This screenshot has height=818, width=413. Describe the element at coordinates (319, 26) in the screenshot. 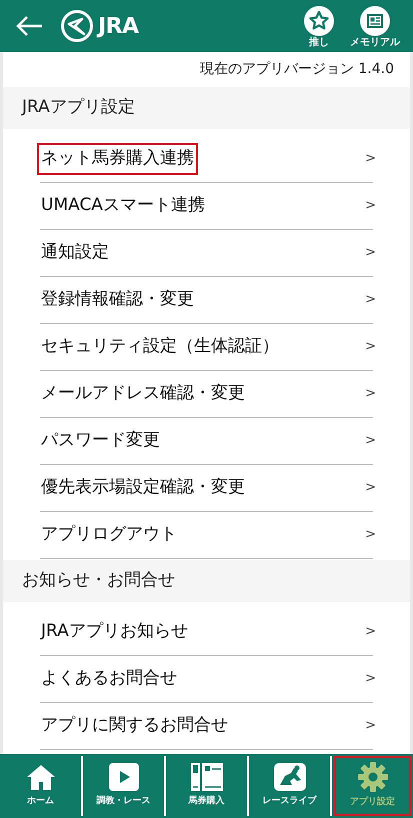

I see `header-action-button: 推し` at that location.